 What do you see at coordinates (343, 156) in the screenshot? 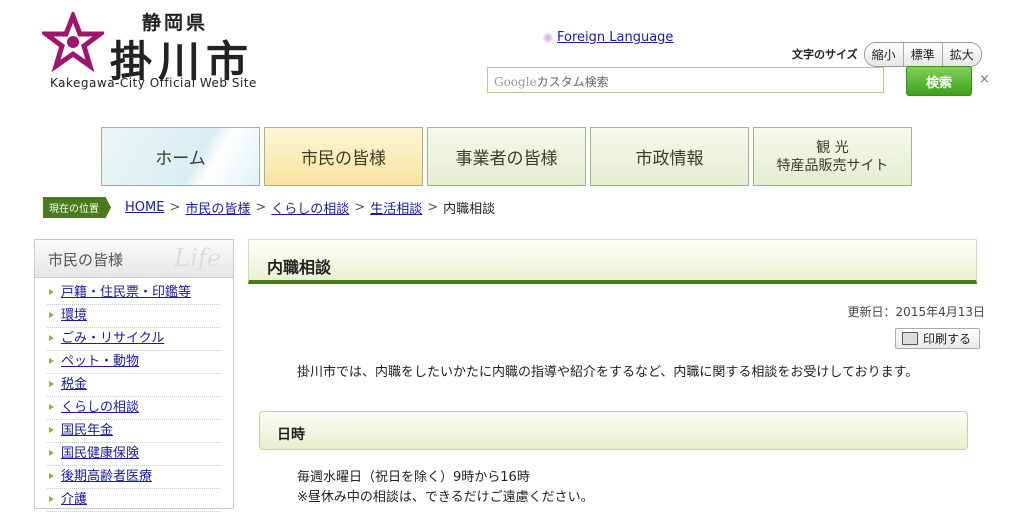
I see `nav-citizens: 市民の皆様` at bounding box center [343, 156].